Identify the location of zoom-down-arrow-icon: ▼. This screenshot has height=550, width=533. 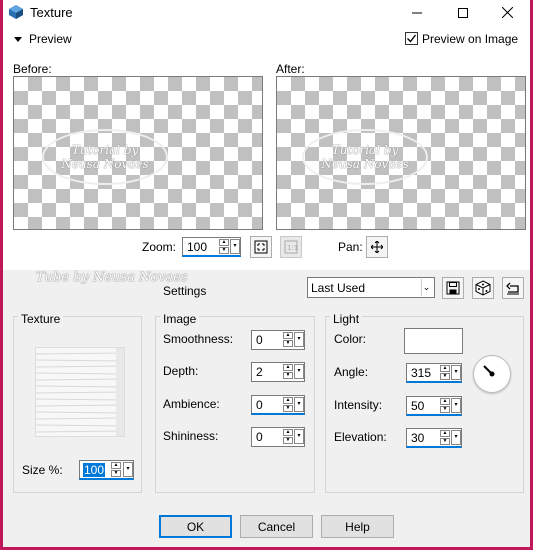
(224, 250).